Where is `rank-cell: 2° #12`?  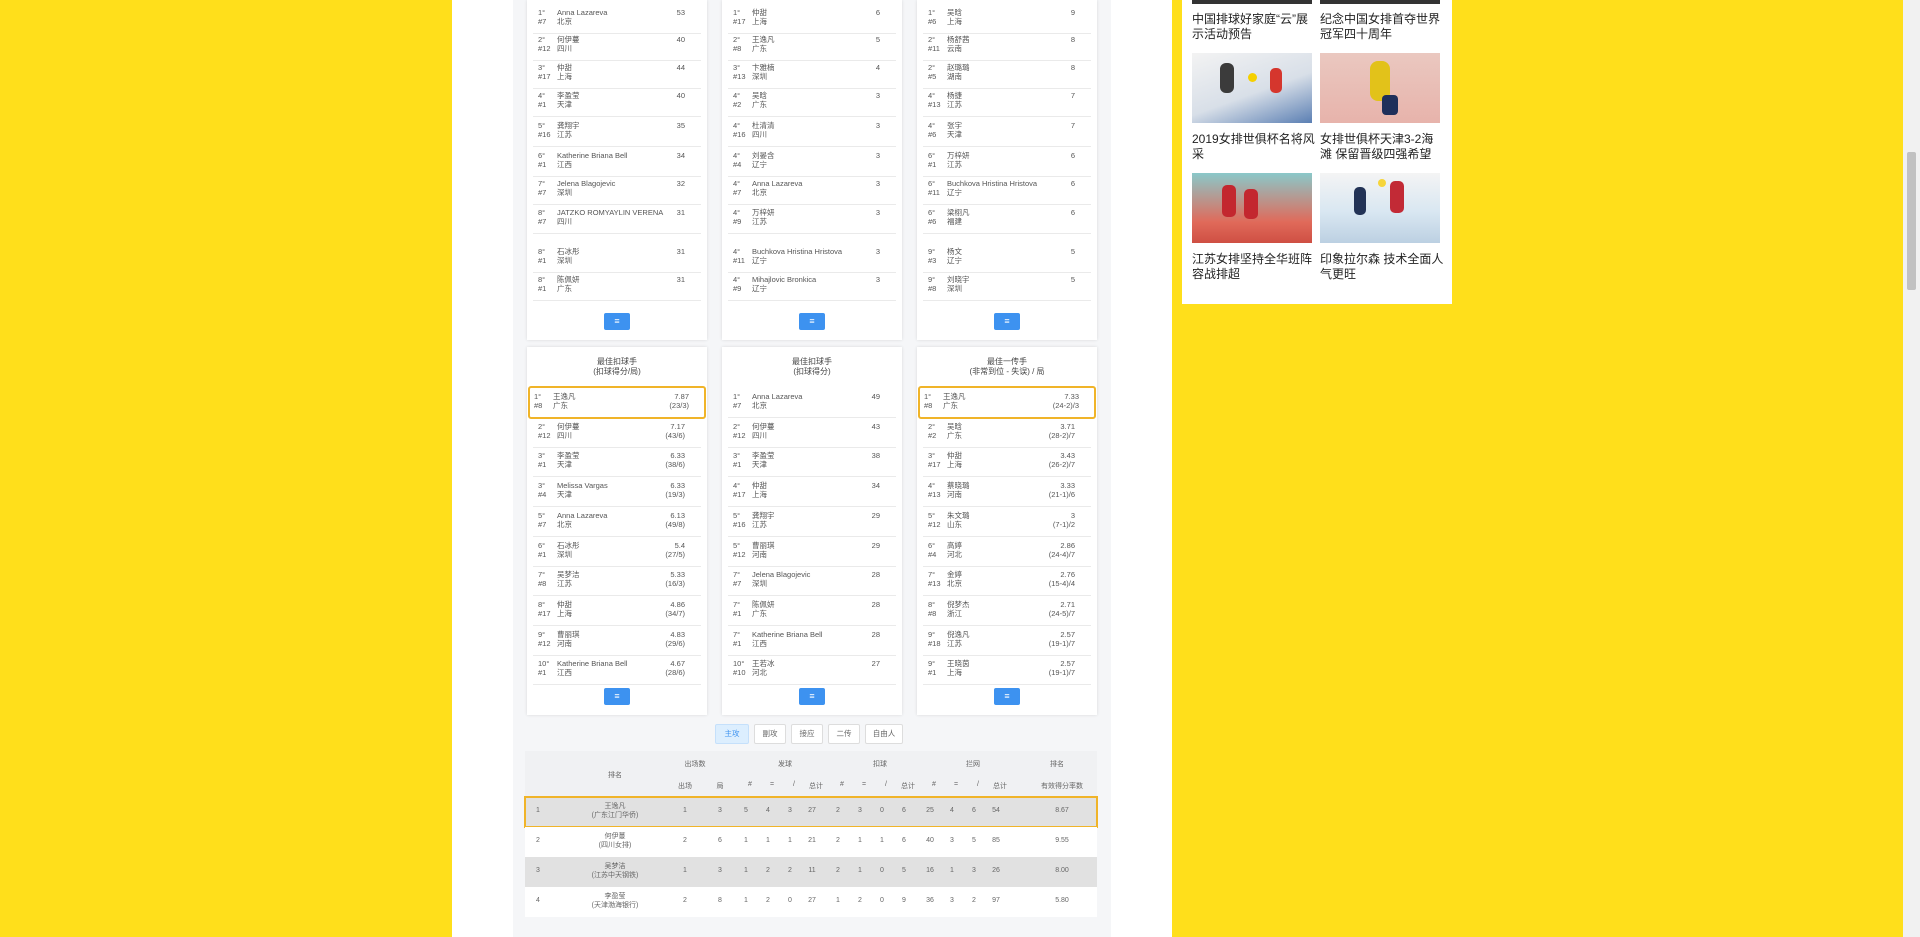
rank-cell: 2° #12 is located at coordinates (547, 44).